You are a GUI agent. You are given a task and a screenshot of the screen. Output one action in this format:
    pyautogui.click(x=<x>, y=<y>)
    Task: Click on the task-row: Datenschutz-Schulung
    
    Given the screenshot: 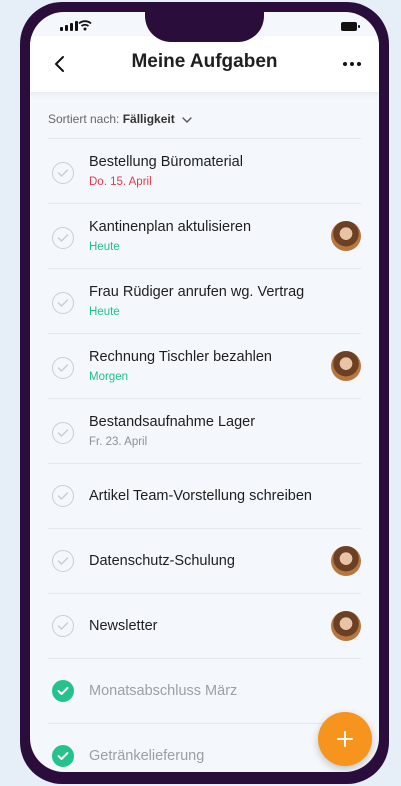 What is the action you would take?
    pyautogui.click(x=204, y=560)
    